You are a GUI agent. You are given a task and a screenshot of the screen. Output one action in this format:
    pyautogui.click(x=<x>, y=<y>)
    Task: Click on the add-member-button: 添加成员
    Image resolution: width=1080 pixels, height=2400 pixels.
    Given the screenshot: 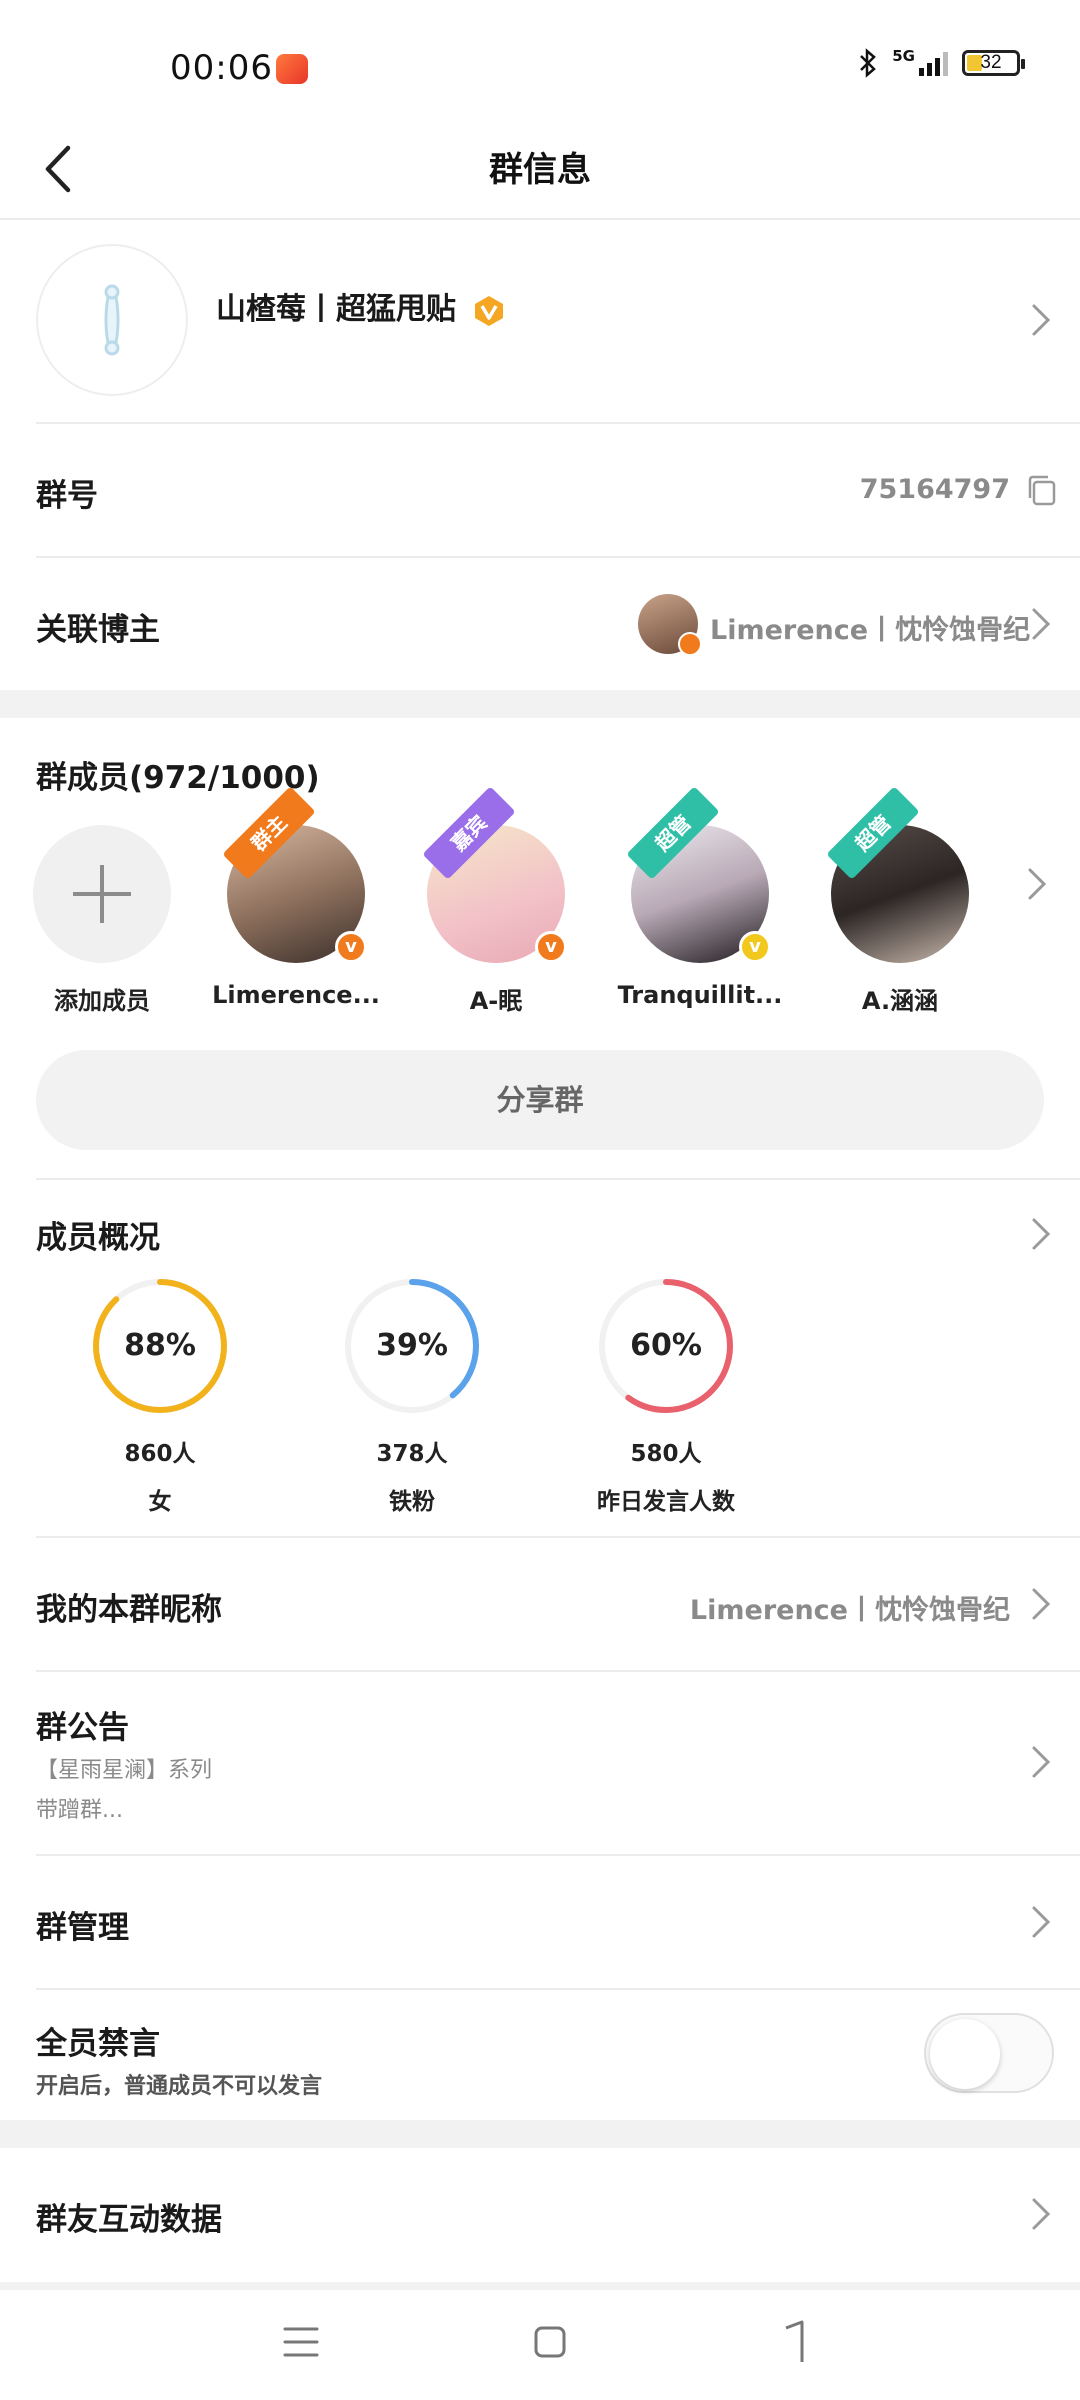 What is the action you would take?
    pyautogui.click(x=102, y=920)
    